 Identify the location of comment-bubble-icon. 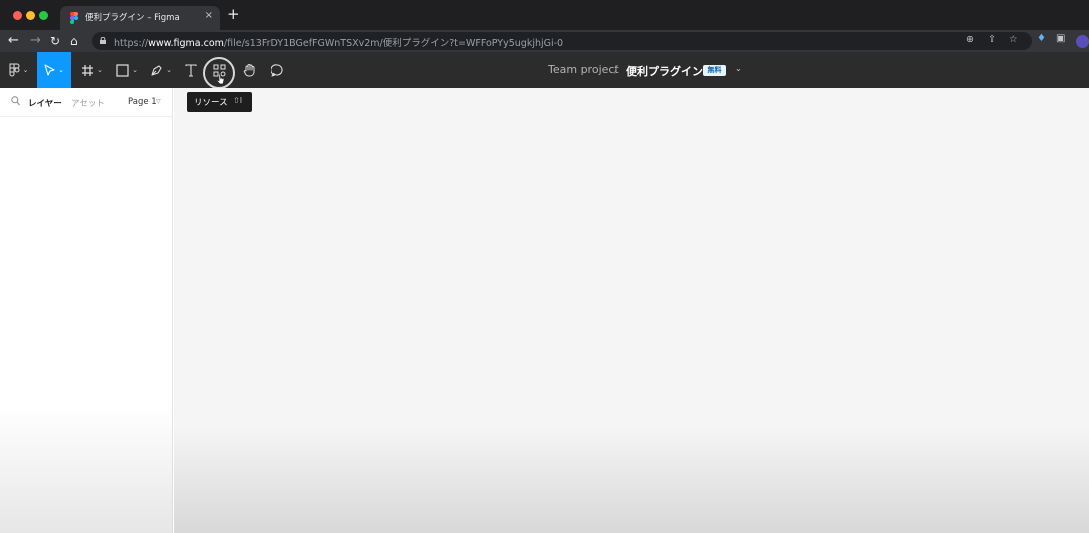
(276, 70).